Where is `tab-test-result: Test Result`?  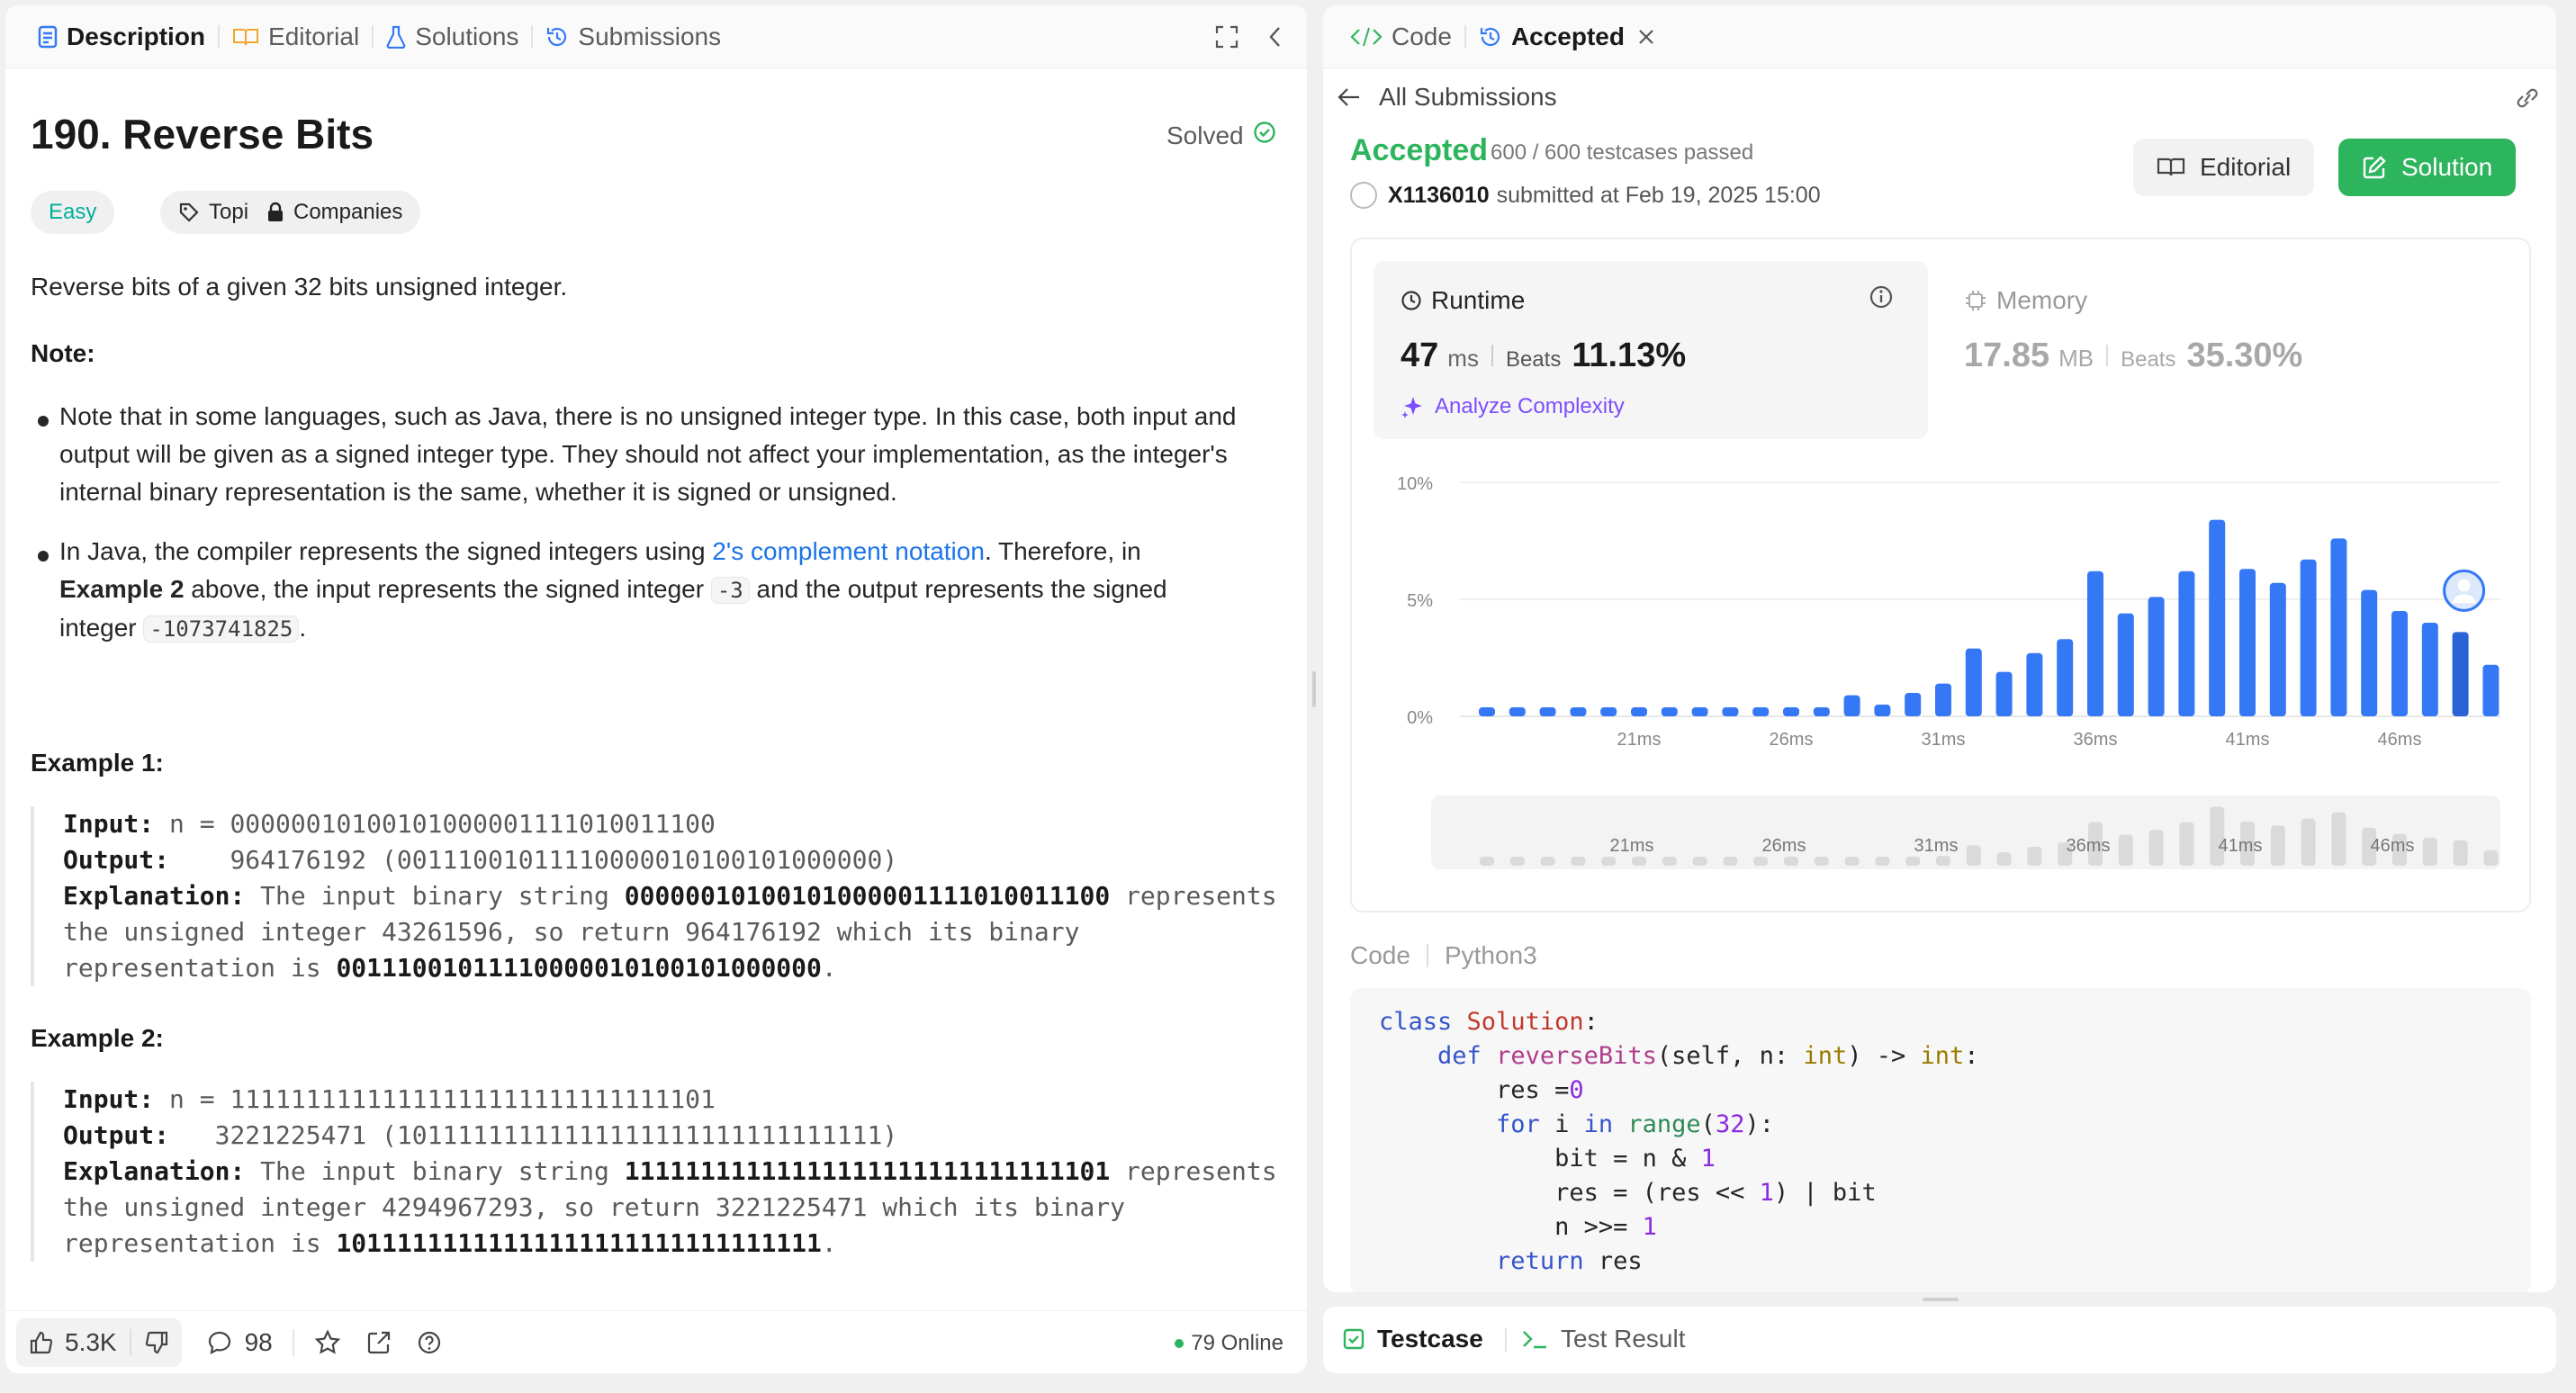 tab-test-result: Test Result is located at coordinates (1603, 1339).